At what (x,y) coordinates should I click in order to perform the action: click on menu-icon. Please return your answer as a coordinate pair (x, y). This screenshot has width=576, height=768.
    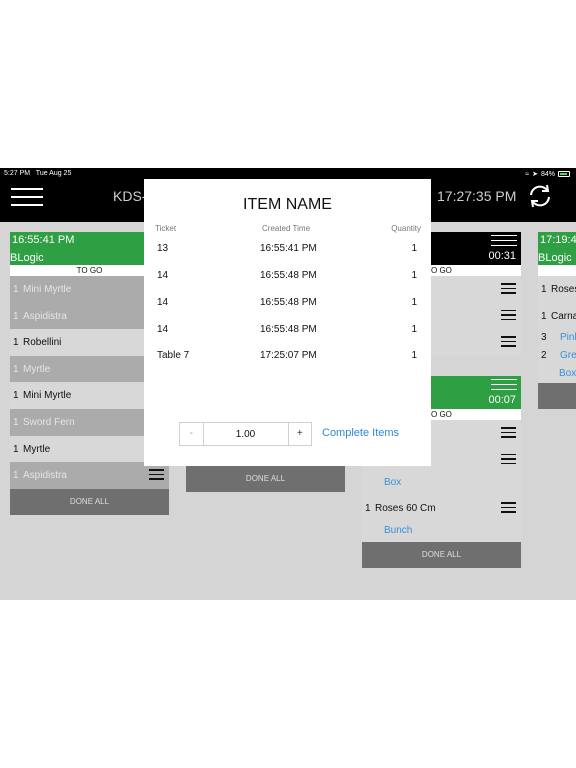
    Looking at the image, I should click on (27, 196).